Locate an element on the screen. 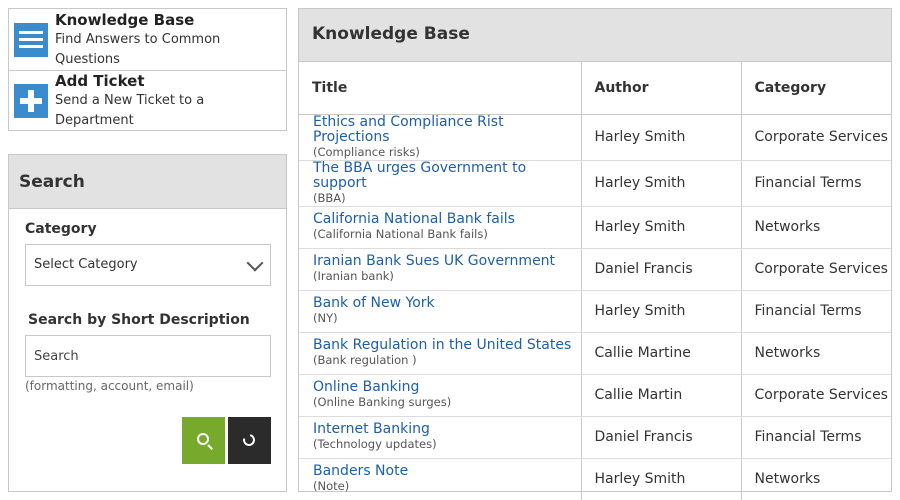 This screenshot has width=900, height=500. refresh-icon is located at coordinates (249, 440).